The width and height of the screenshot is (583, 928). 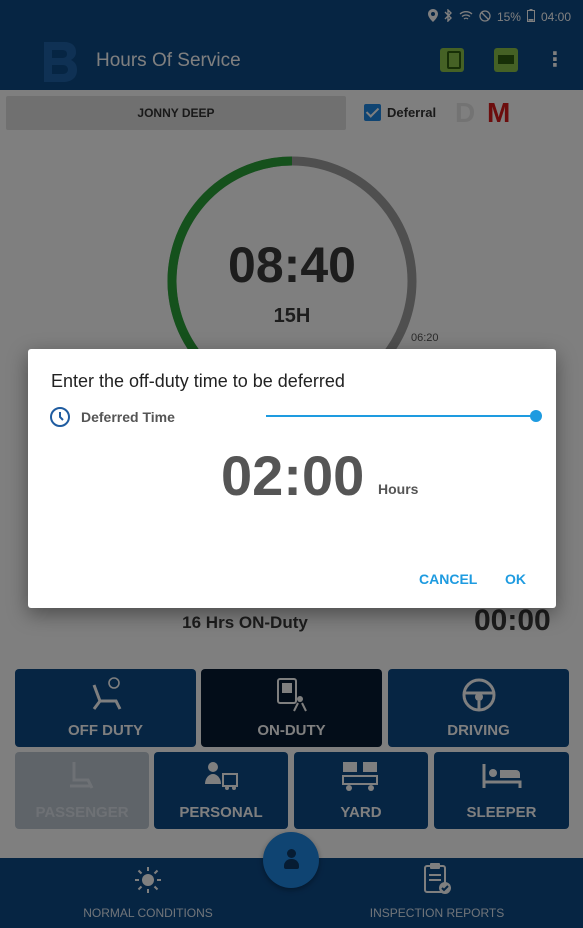 What do you see at coordinates (398, 489) in the screenshot?
I see `deferred-time-unit: Hours` at bounding box center [398, 489].